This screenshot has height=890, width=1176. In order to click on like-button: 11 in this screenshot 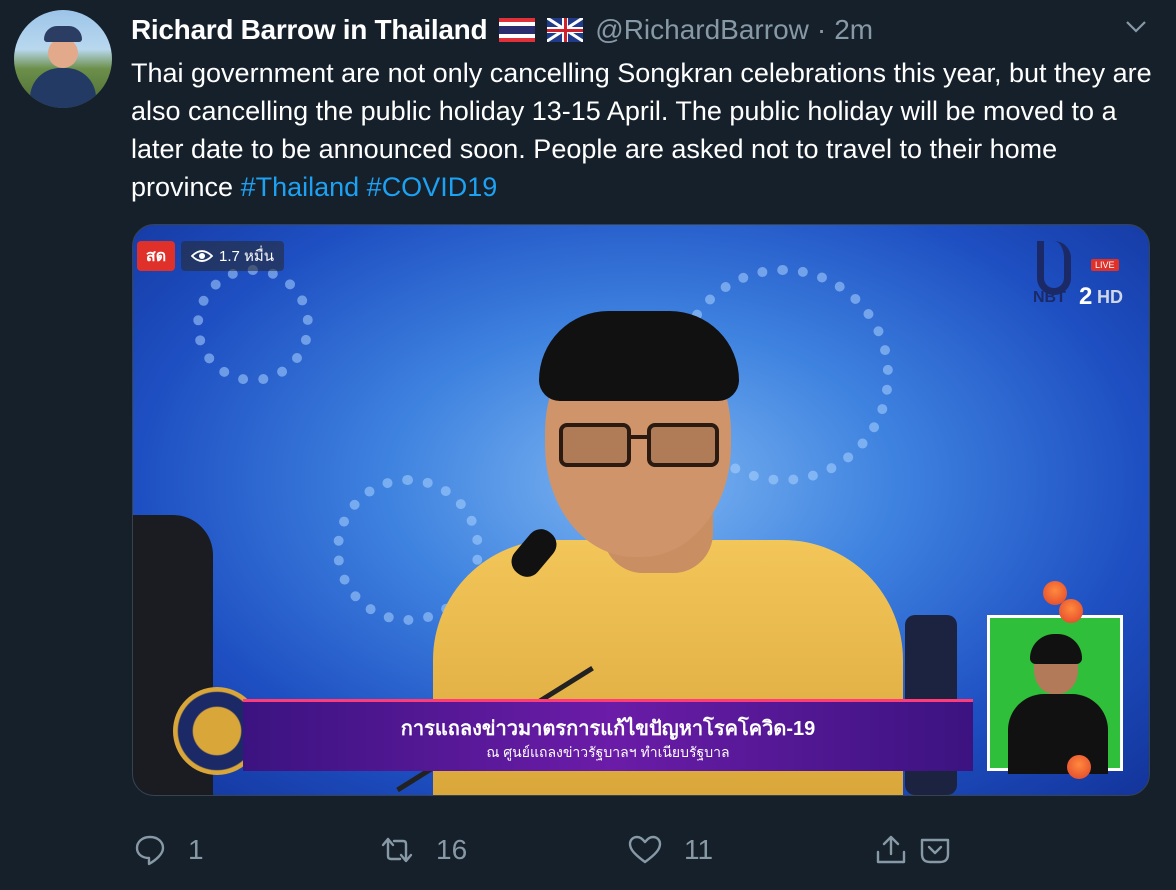, I will do `click(670, 850)`.